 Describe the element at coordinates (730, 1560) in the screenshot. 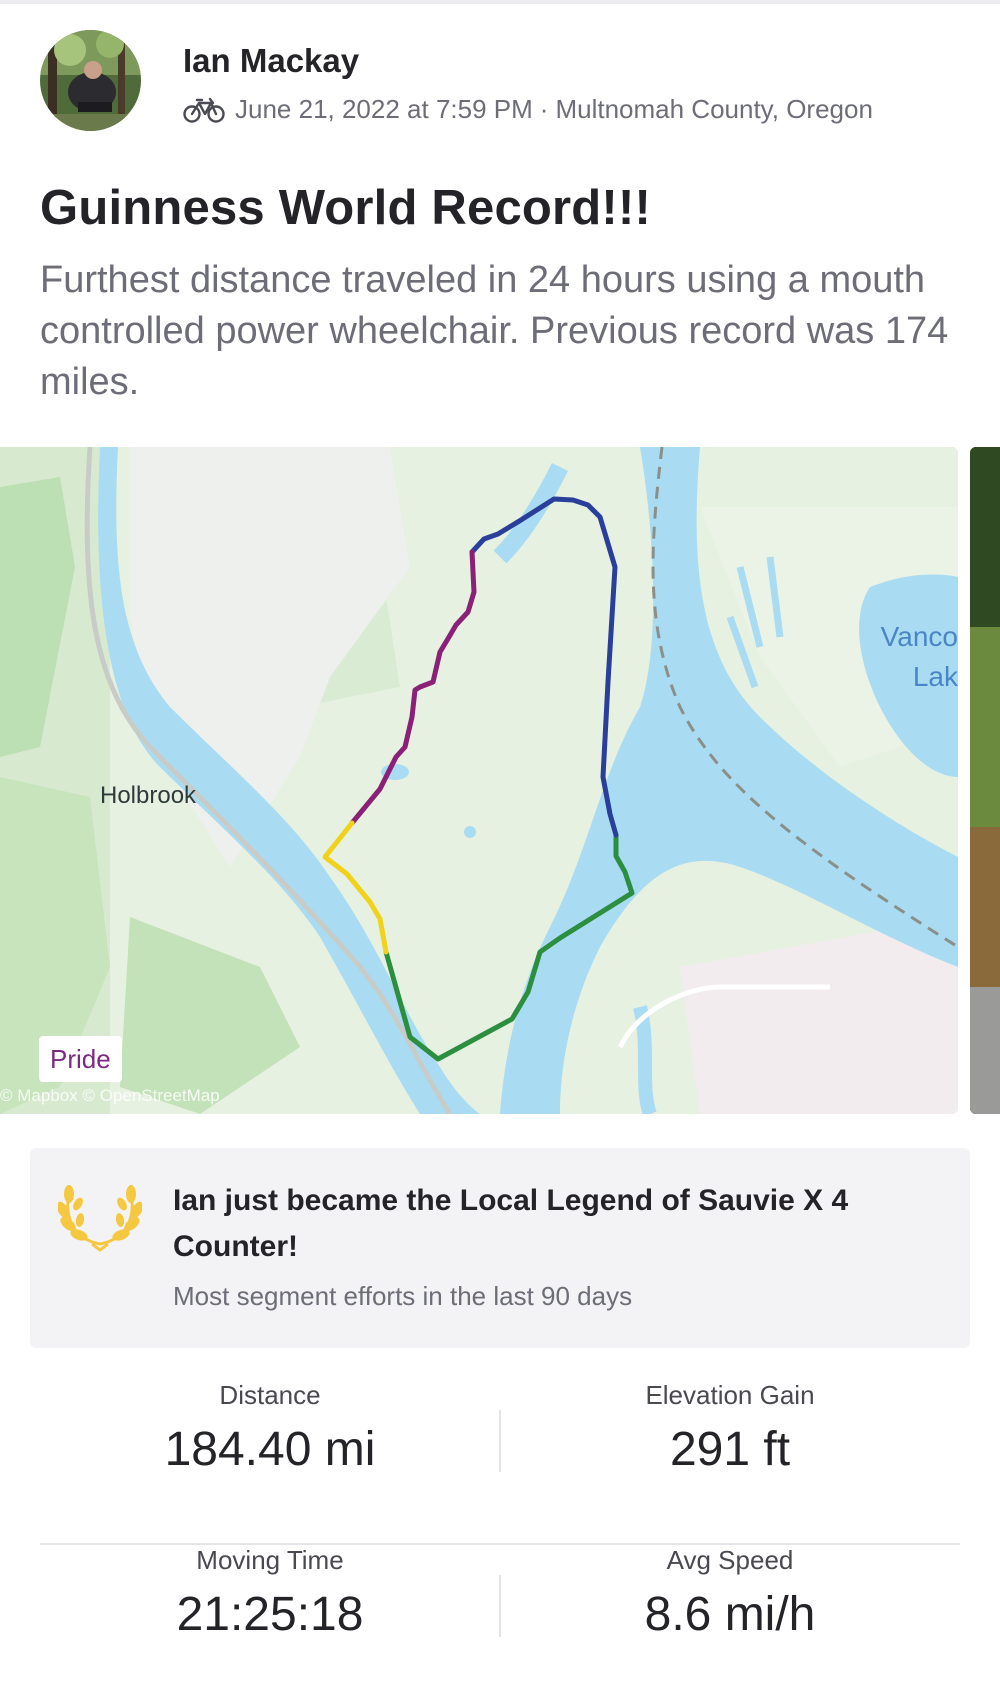

I see `stat-label: Avg Speed` at that location.